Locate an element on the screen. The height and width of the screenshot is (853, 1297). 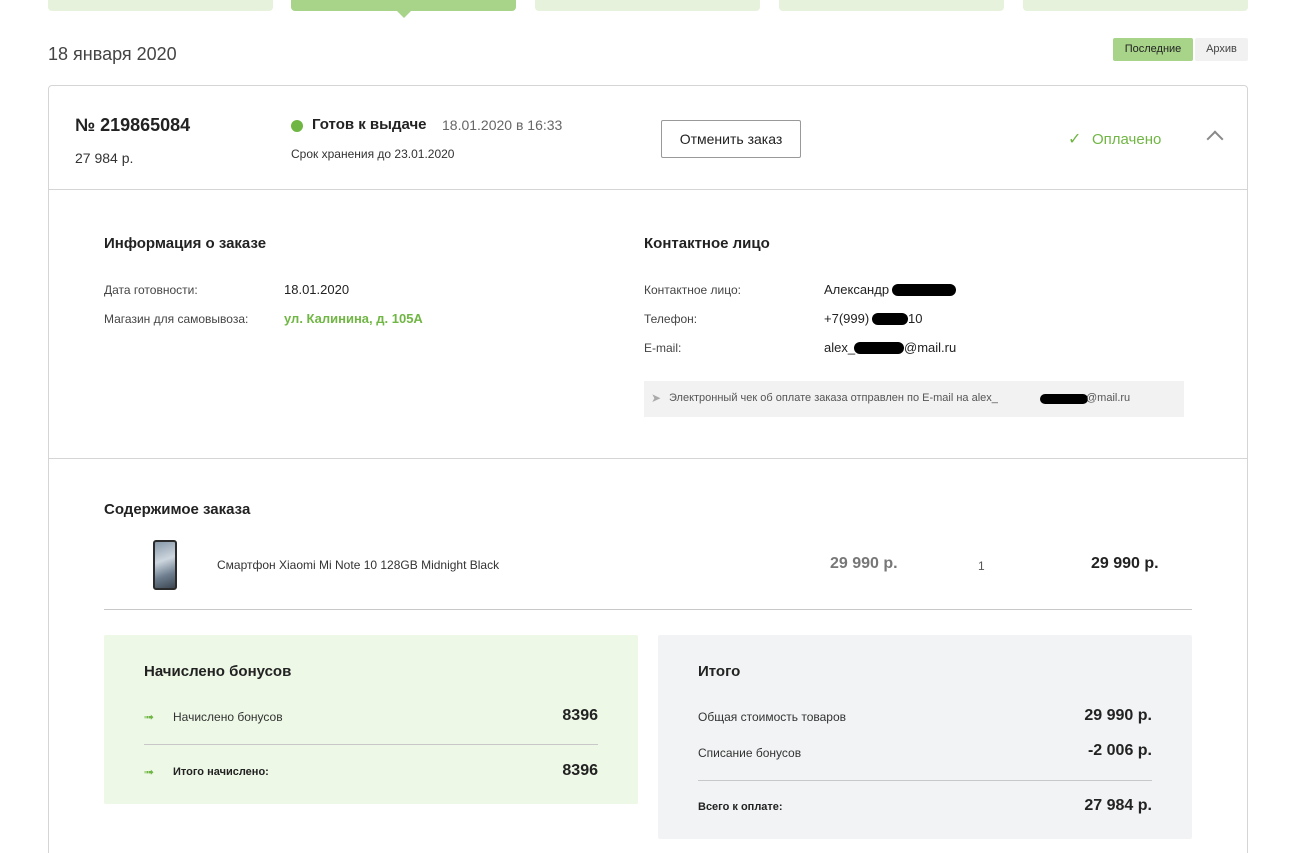
header-divider is located at coordinates (648, 189).